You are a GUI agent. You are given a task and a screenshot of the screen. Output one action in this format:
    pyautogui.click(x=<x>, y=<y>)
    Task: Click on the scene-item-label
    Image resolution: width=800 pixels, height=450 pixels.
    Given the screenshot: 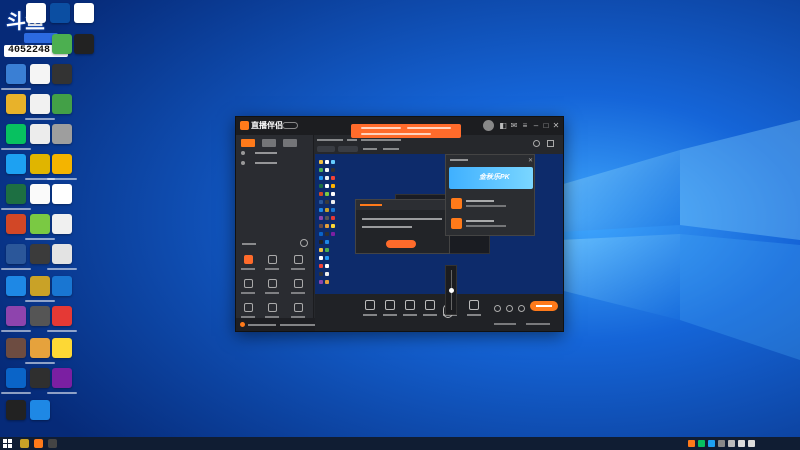 What is the action you would take?
    pyautogui.click(x=266, y=153)
    